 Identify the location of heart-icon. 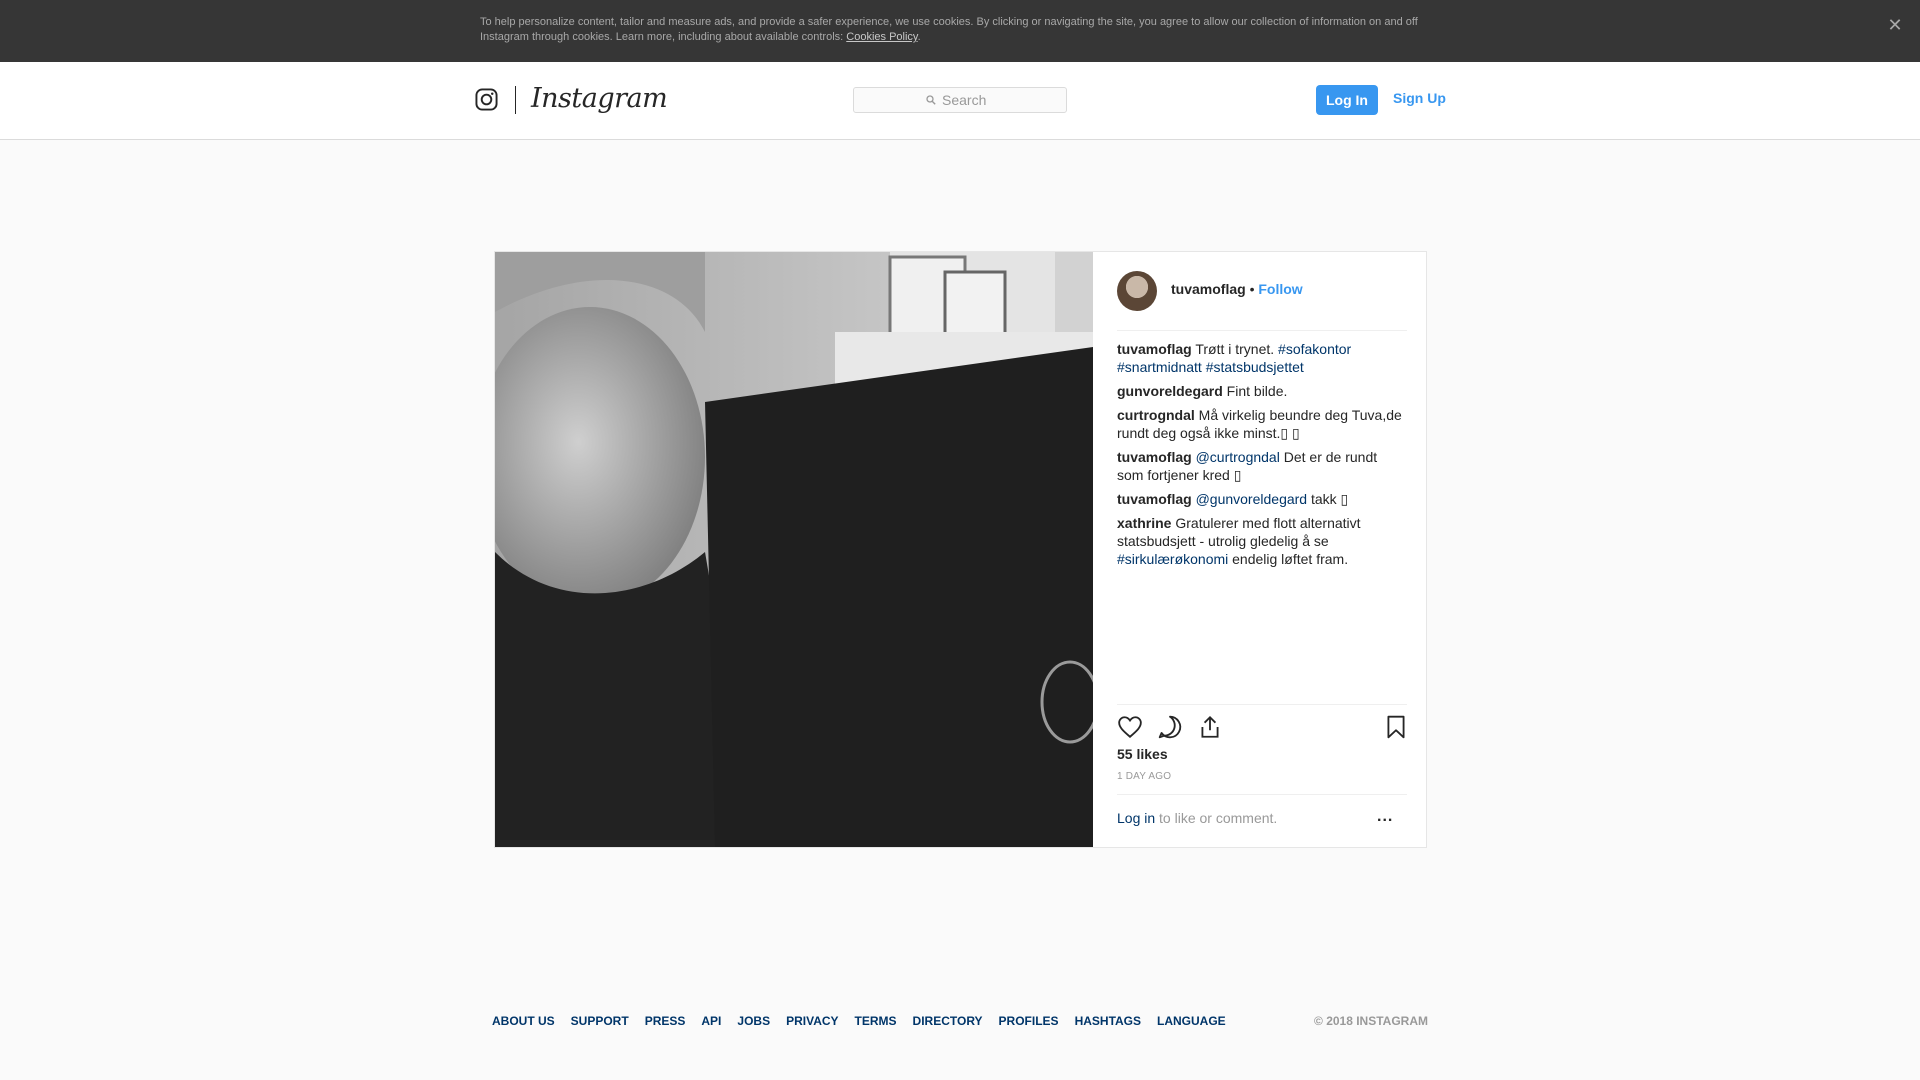
(1130, 727).